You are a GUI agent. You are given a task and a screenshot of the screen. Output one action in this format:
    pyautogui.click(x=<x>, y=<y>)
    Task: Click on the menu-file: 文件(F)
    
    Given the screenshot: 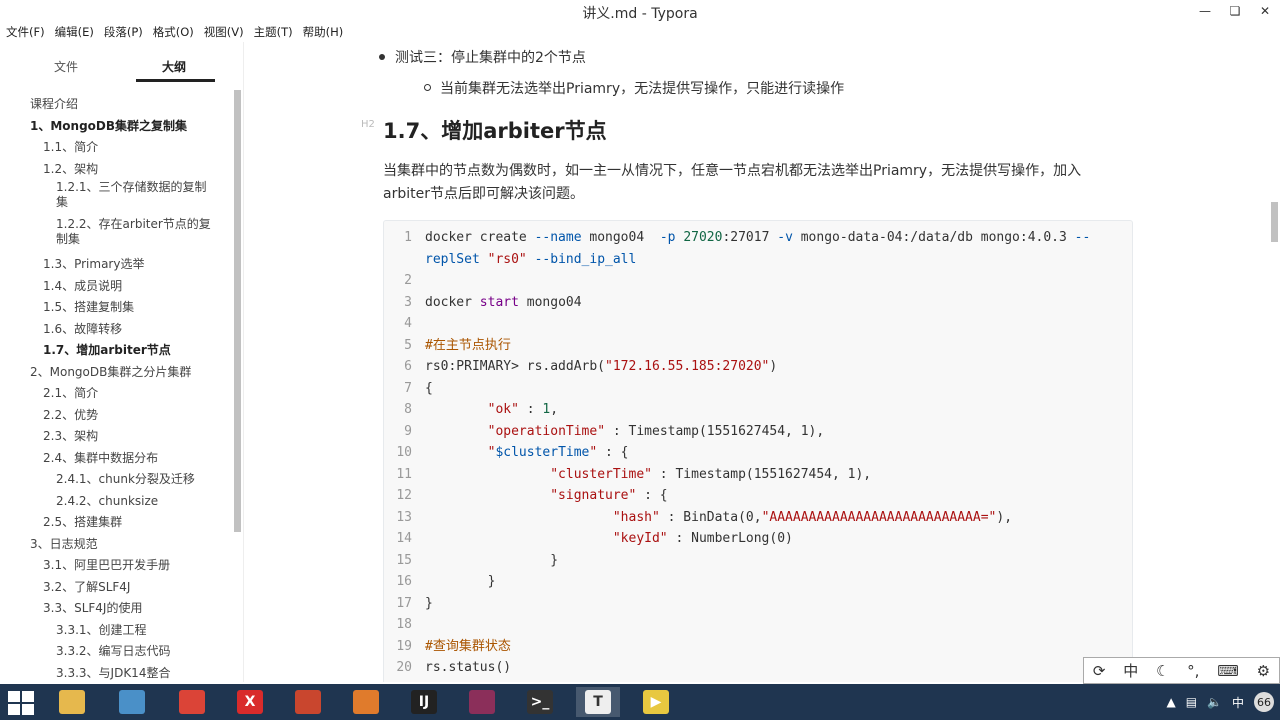 What is the action you would take?
    pyautogui.click(x=25, y=32)
    